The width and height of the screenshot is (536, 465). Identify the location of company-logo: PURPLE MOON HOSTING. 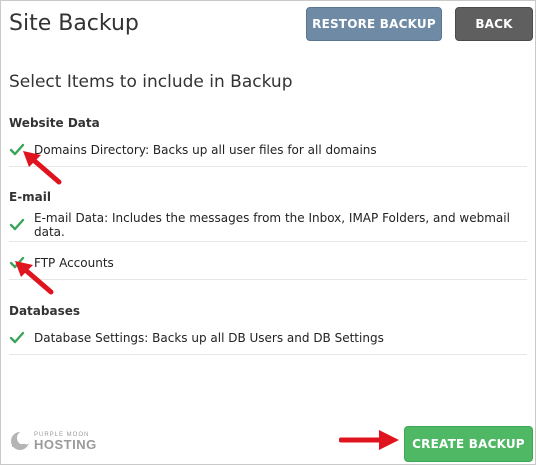
(53, 441).